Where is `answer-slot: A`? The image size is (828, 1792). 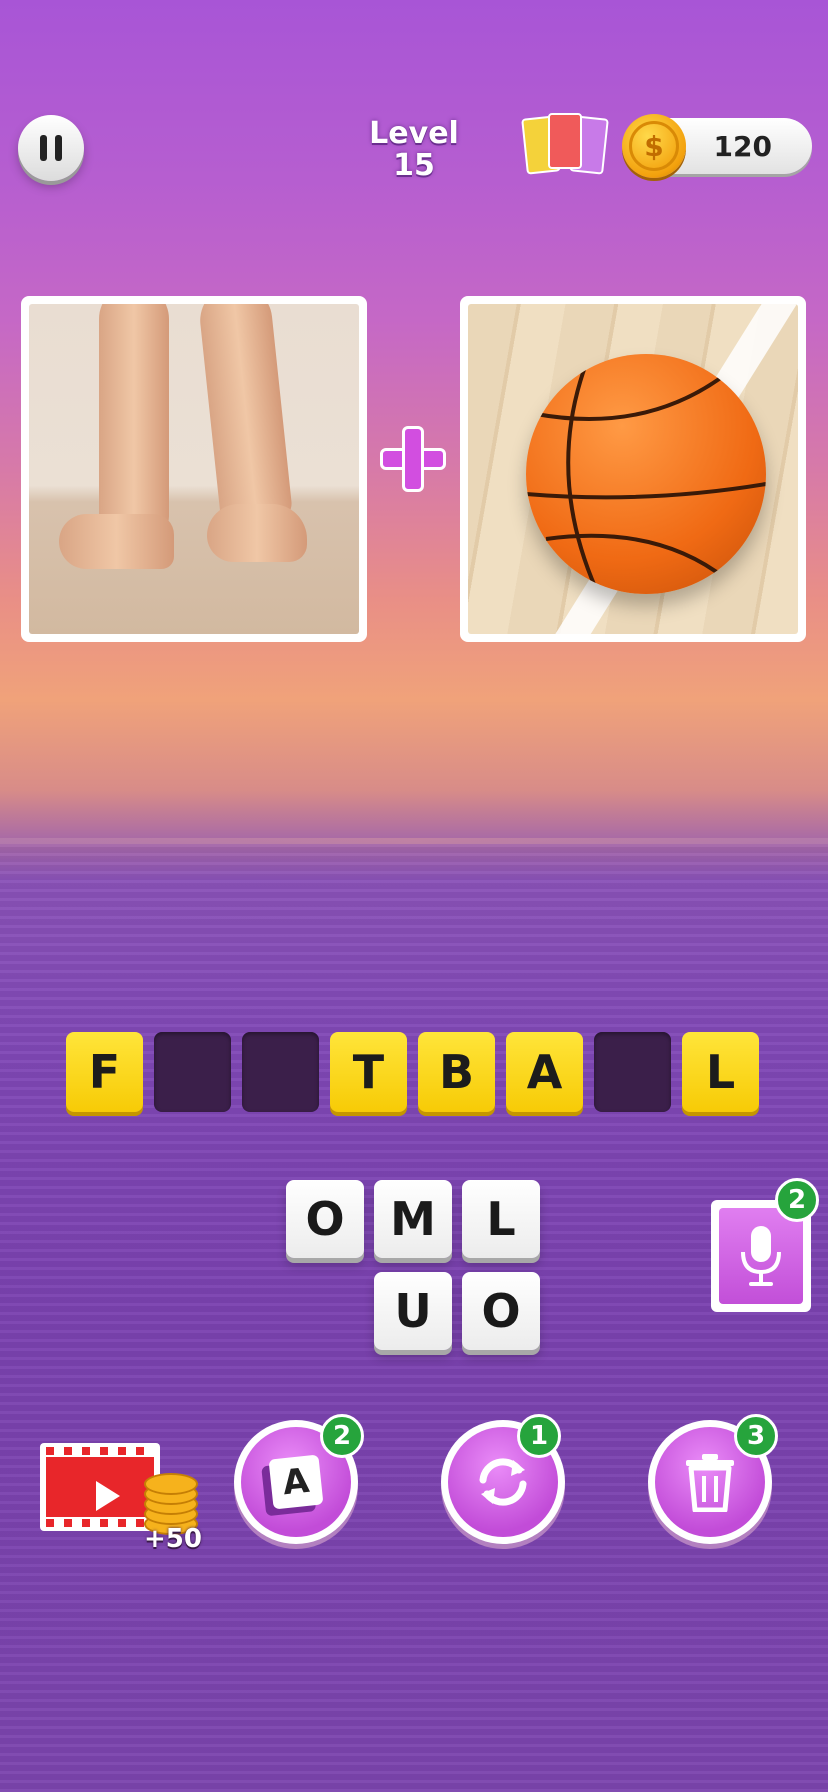
answer-slot: A is located at coordinates (544, 1072).